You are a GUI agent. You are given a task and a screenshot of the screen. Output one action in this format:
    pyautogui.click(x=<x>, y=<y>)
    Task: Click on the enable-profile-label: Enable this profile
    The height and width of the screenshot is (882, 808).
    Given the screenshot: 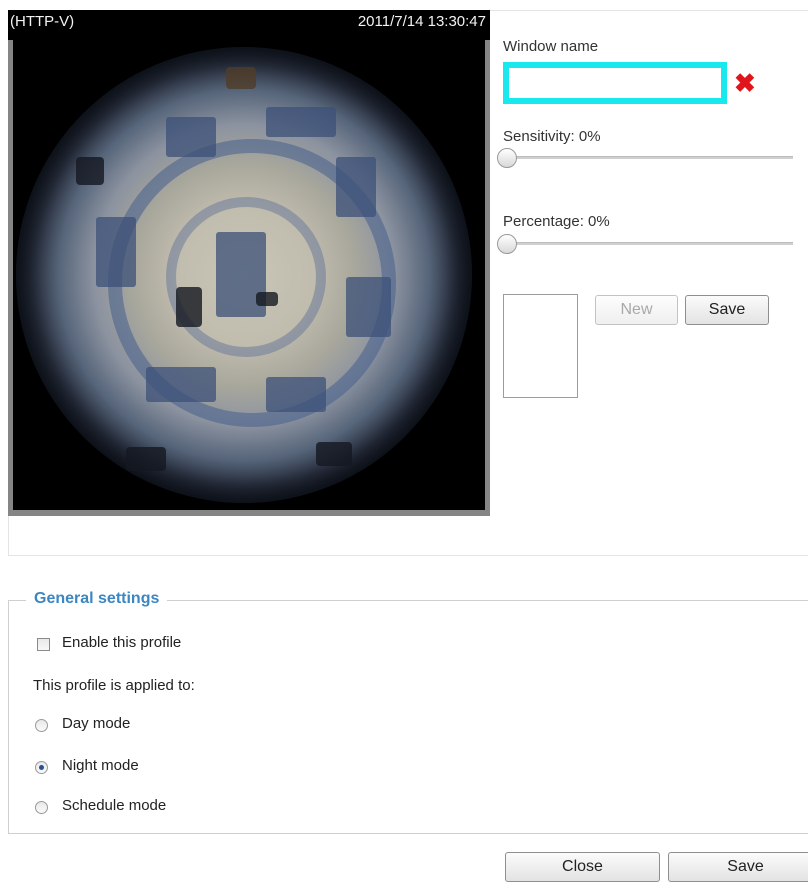 What is the action you would take?
    pyautogui.click(x=121, y=642)
    